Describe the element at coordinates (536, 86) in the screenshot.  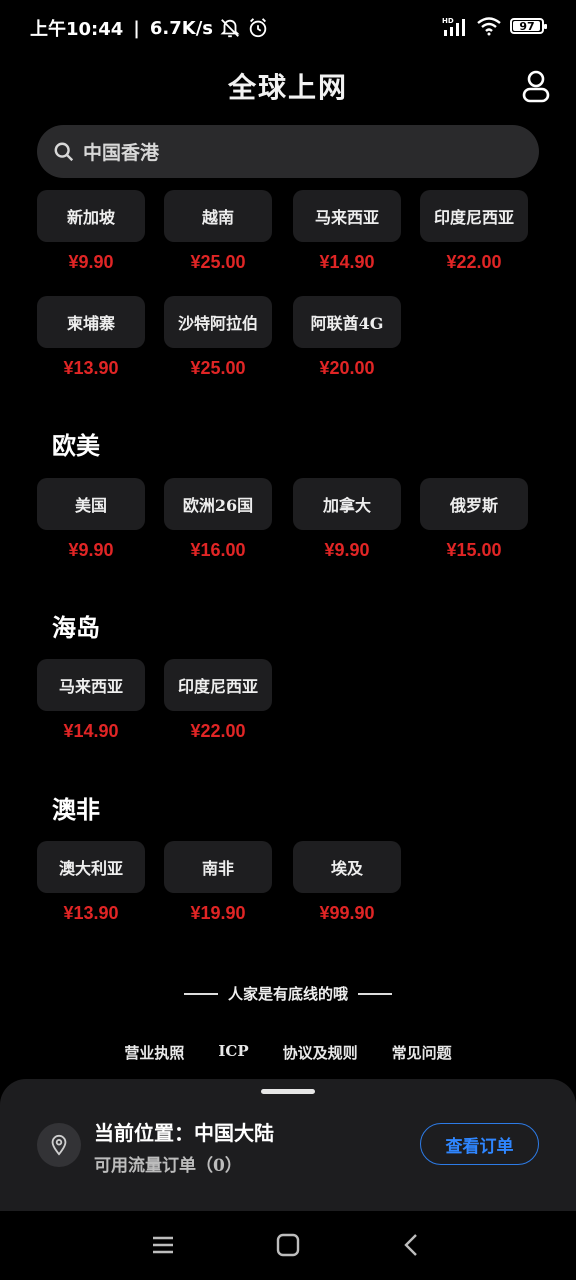
I see `user-icon` at that location.